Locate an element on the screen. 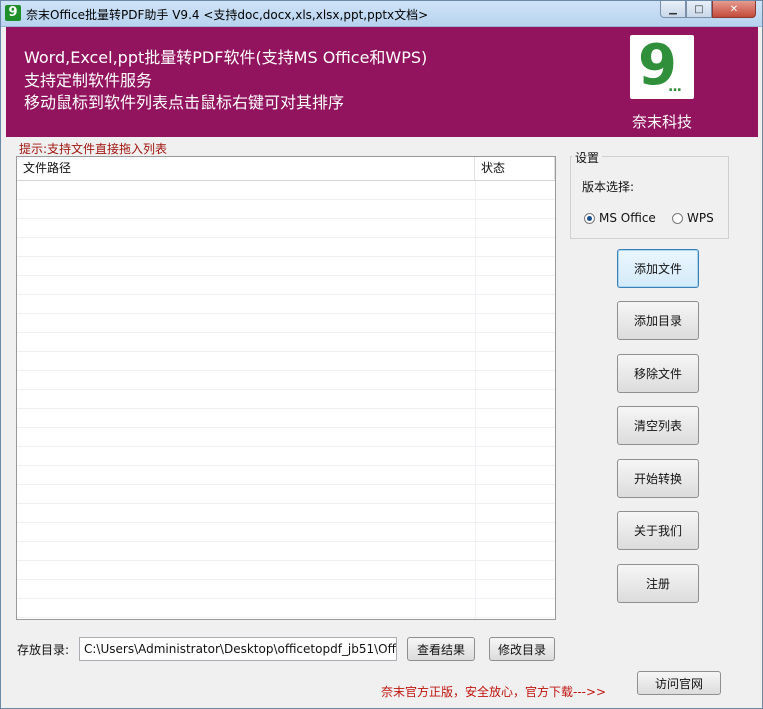 The height and width of the screenshot is (709, 763). column-header-status: 状态 is located at coordinates (515, 168).